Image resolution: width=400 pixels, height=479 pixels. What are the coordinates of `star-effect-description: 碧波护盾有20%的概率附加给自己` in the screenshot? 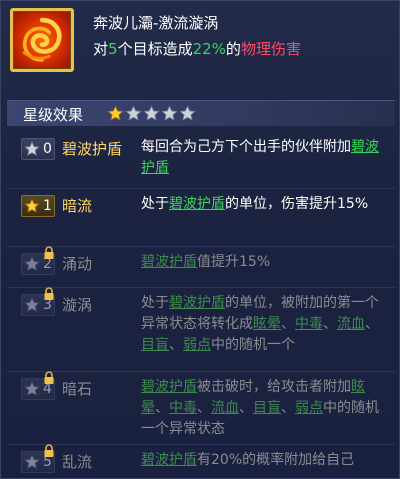 It's located at (266, 460).